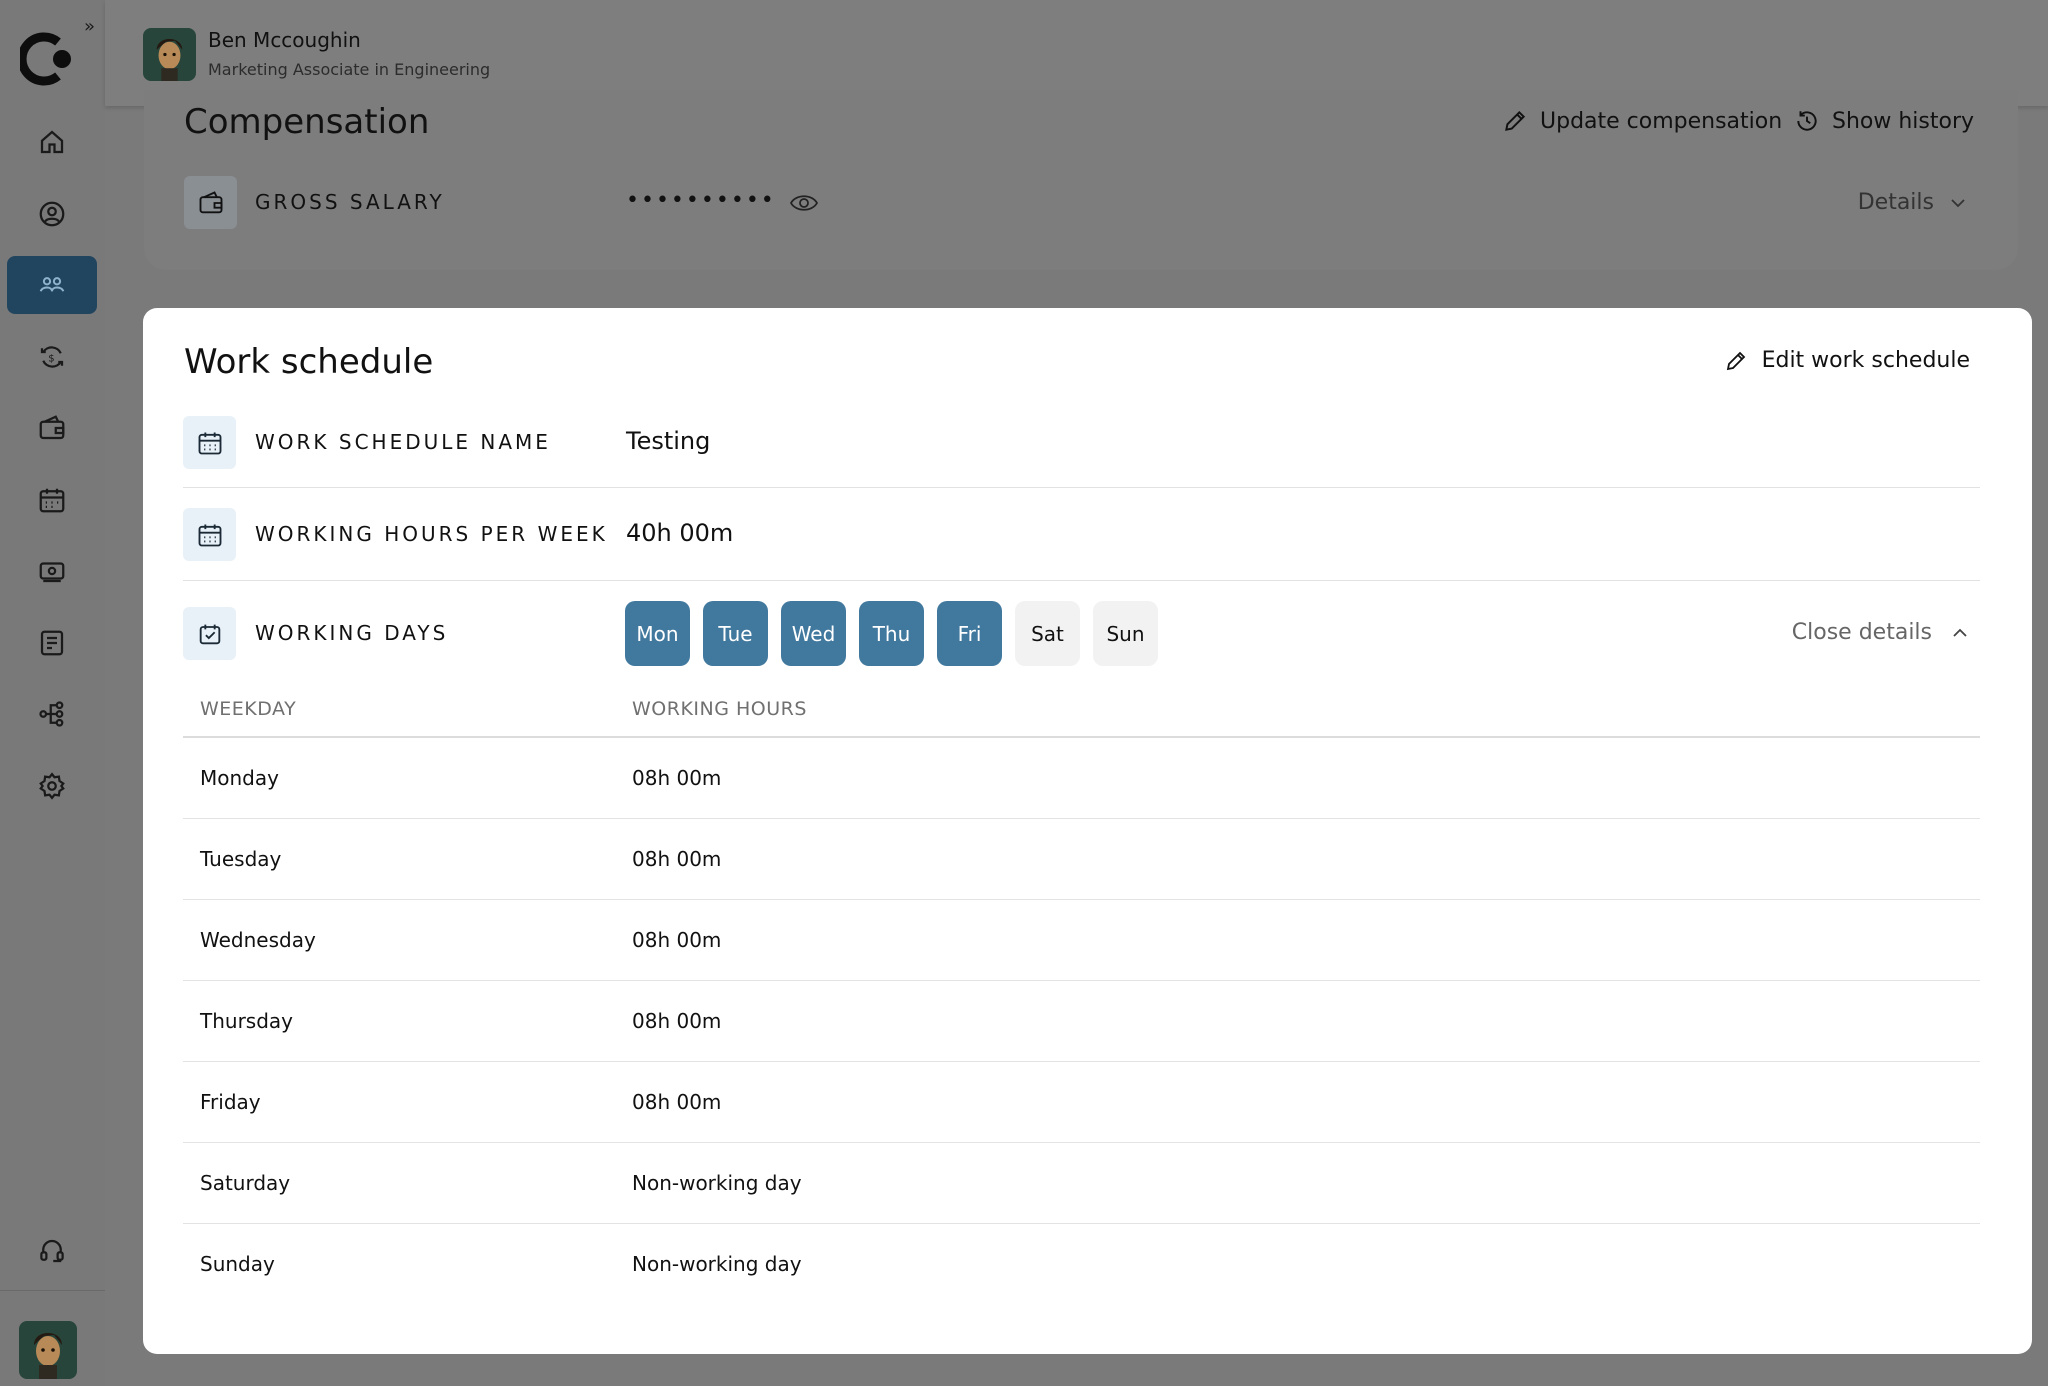 The height and width of the screenshot is (1386, 2048). I want to click on money-icon, so click(52, 572).